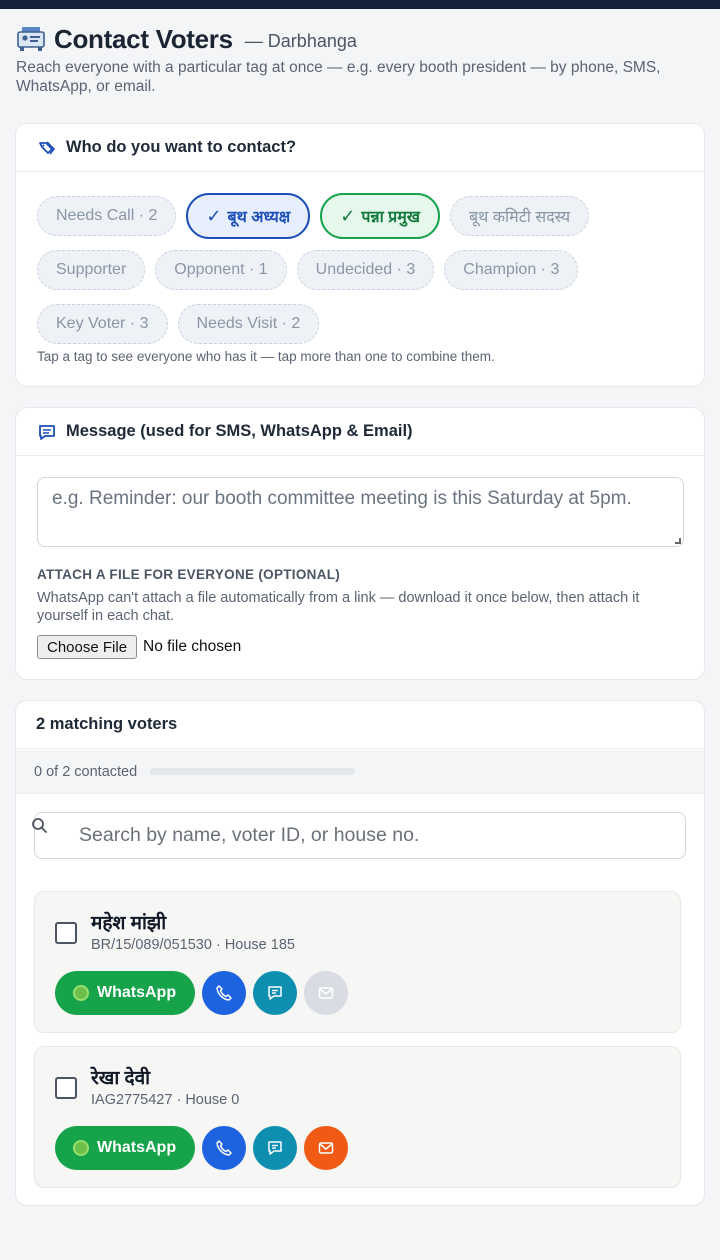 This screenshot has width=720, height=1260. What do you see at coordinates (129, 923) in the screenshot?
I see `voter-name: महेश मांझी` at bounding box center [129, 923].